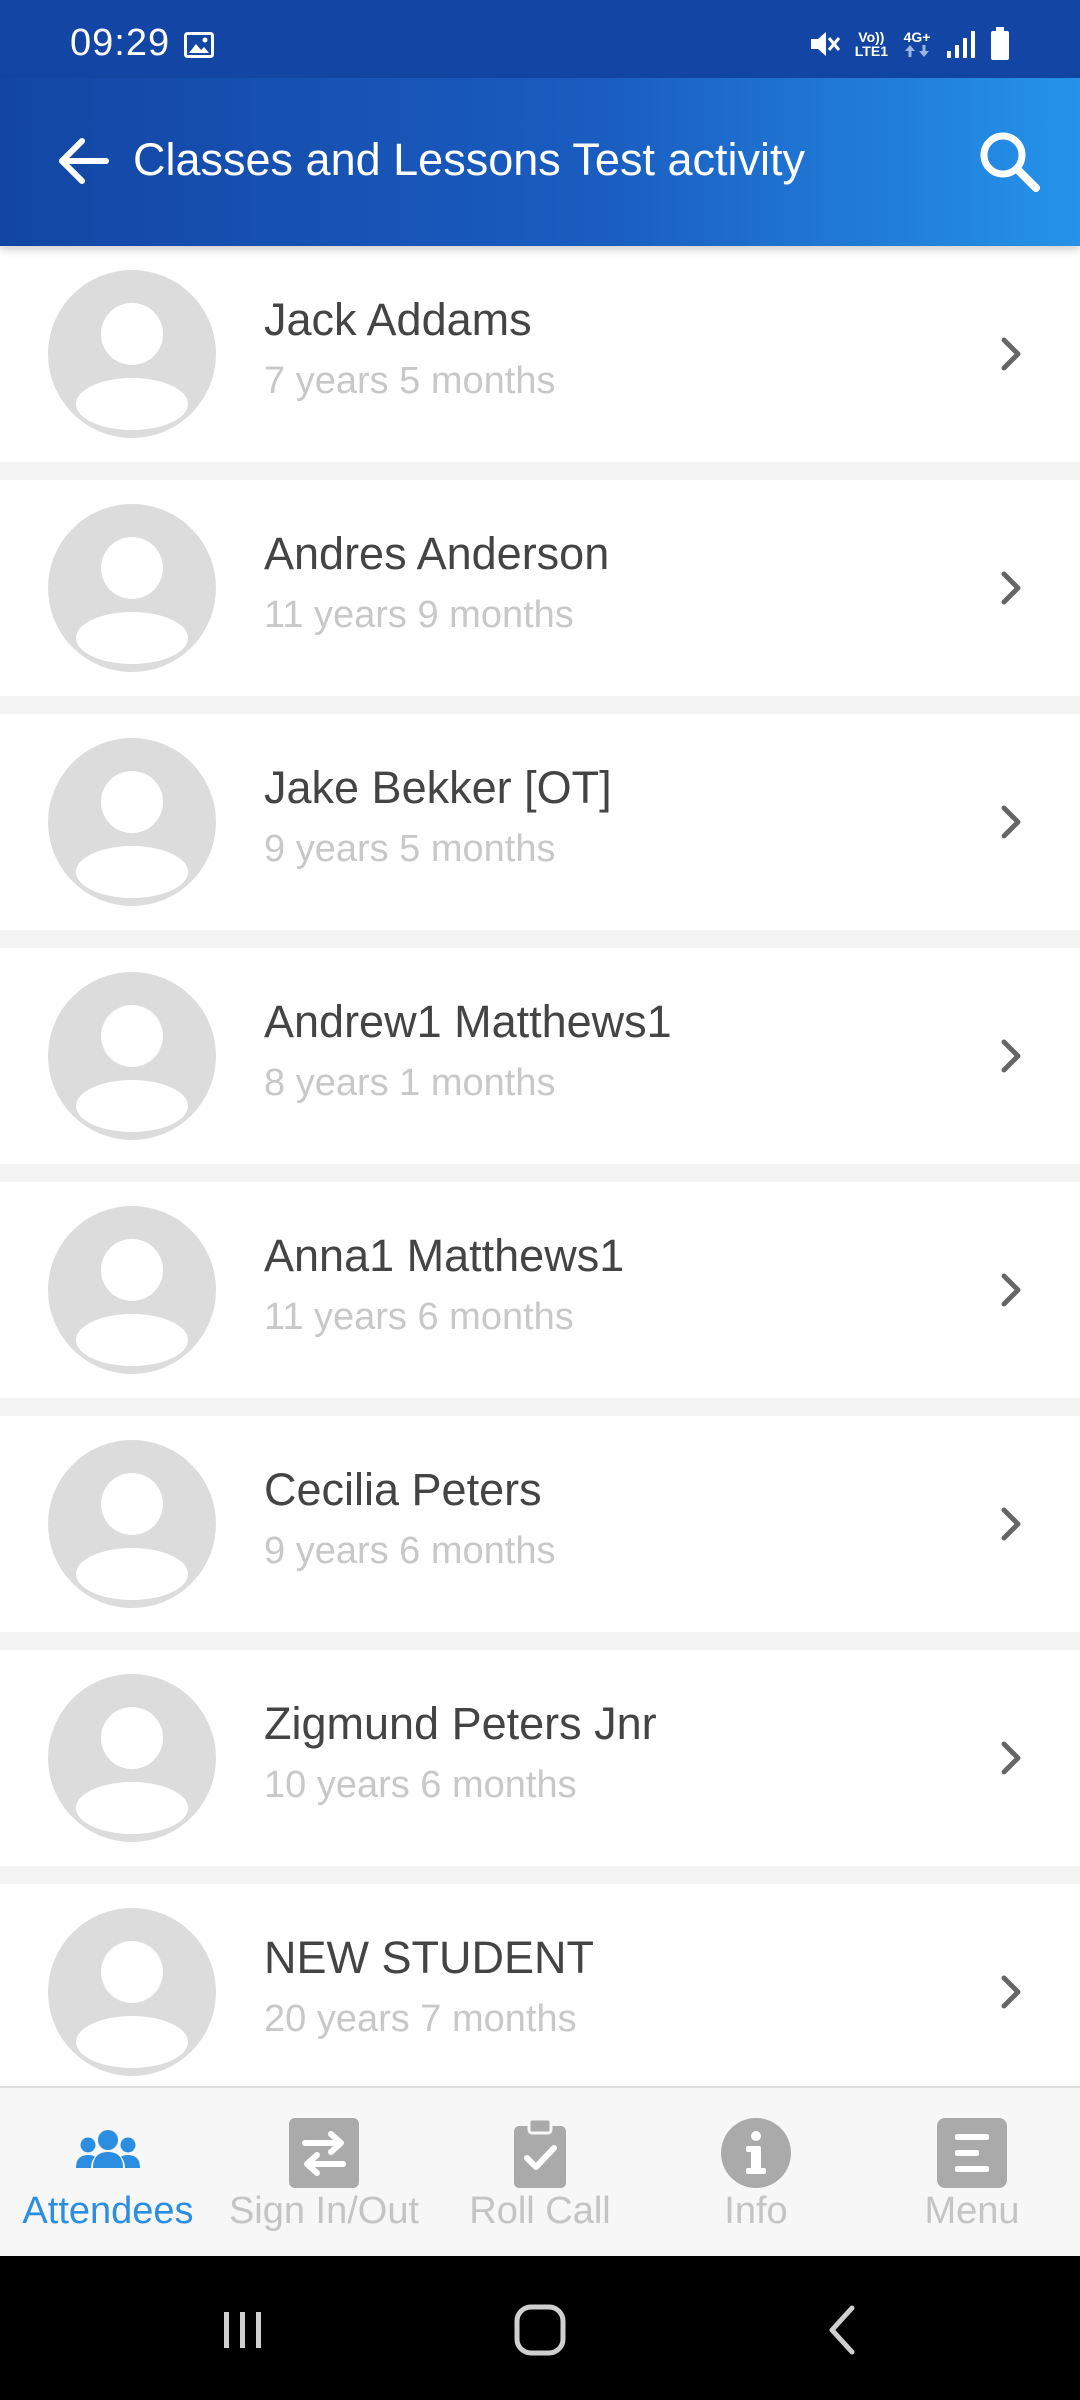  I want to click on status-icons: Vo)) LTE1 4G+, so click(908, 44).